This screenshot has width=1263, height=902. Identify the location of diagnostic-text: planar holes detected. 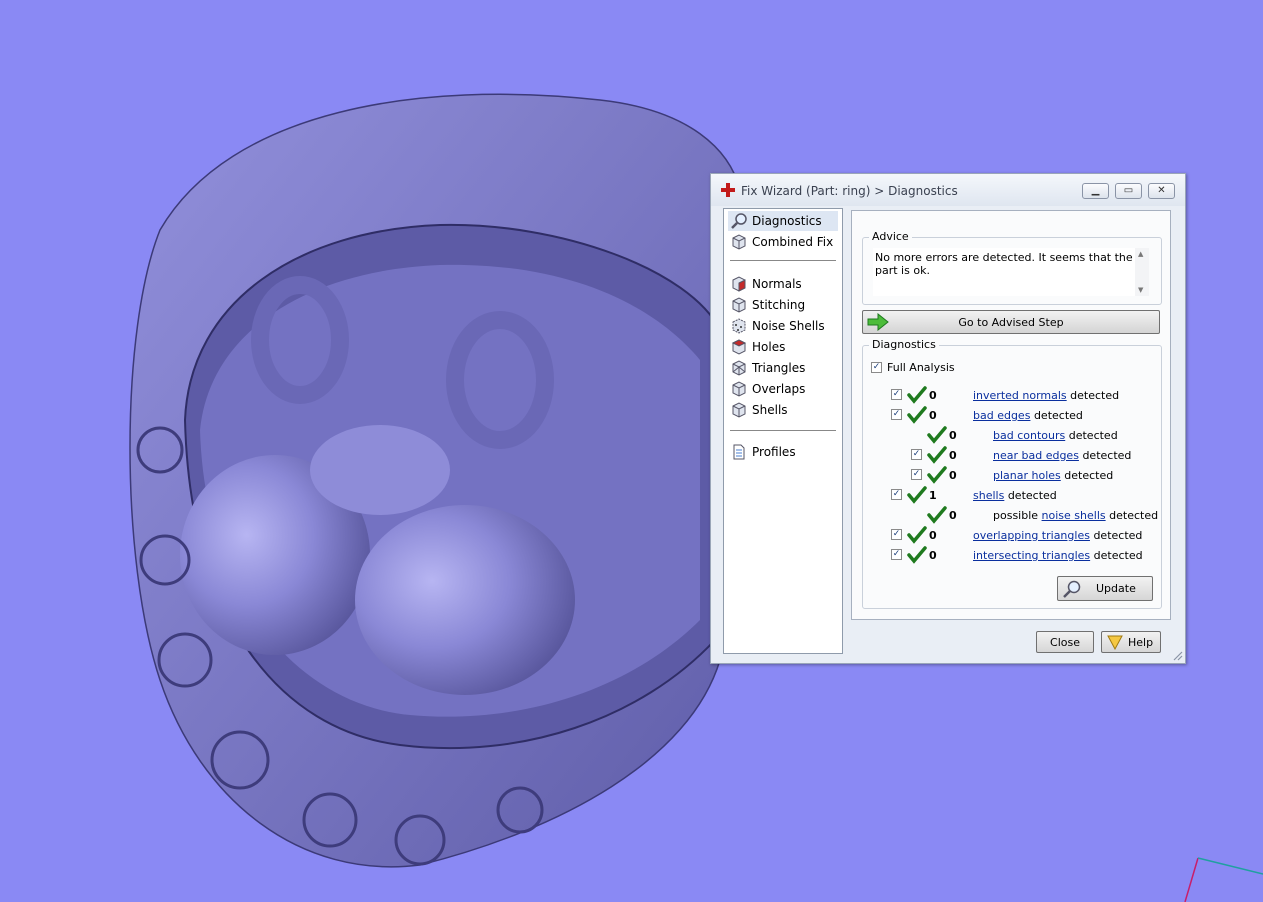
(1053, 475).